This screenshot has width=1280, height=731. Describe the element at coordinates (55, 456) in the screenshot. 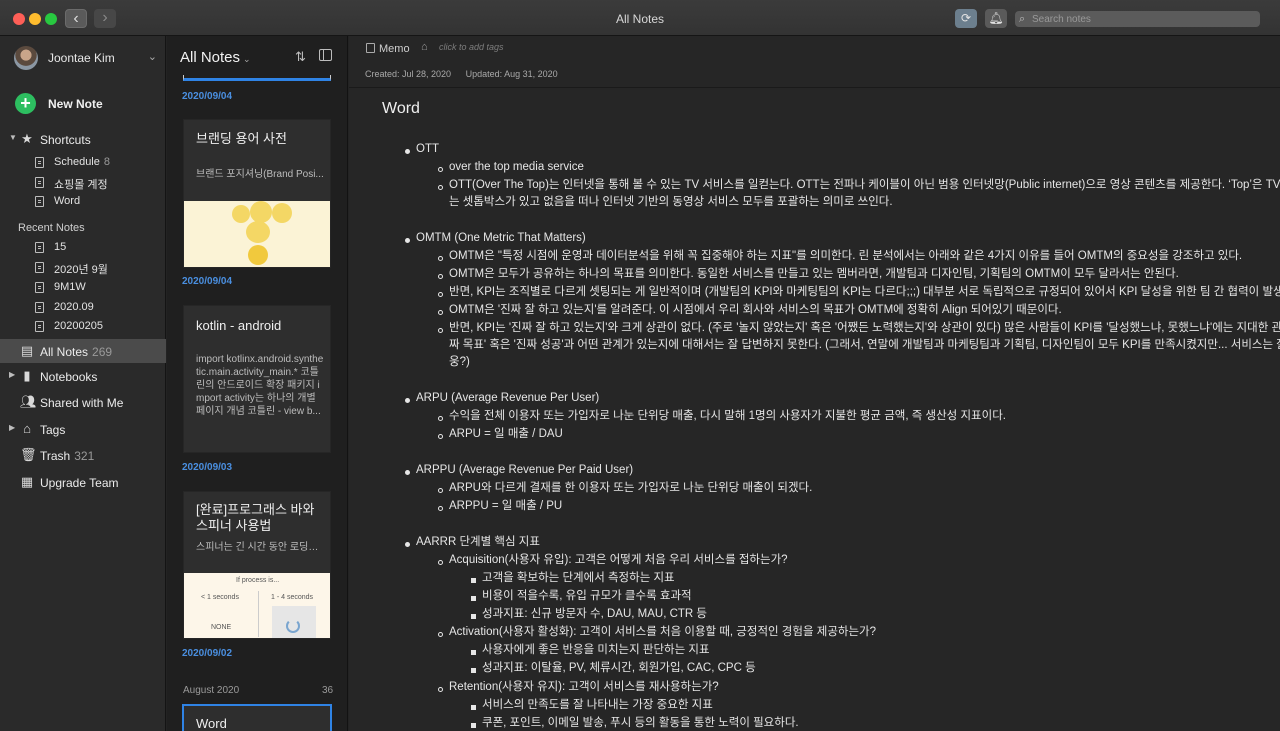

I see `sidebar-item-label: Trash` at that location.